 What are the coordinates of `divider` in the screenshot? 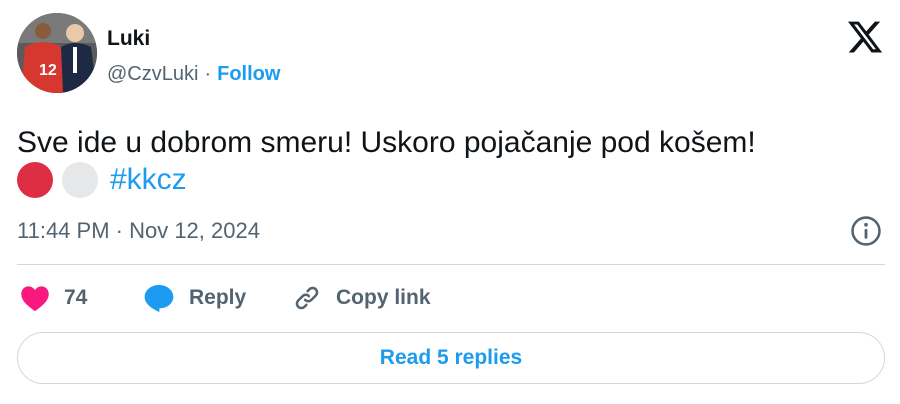 It's located at (451, 264).